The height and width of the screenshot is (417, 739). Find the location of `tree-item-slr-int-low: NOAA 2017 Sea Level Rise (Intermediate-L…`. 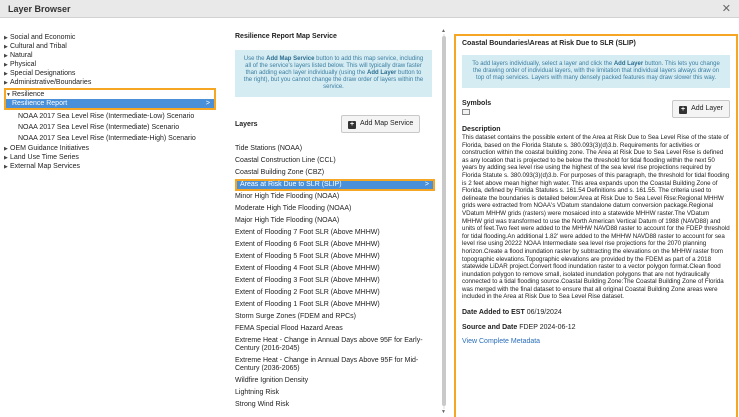

tree-item-slr-int-low: NOAA 2017 Sea Level Rise (Intermediate-L… is located at coordinates (110, 116).